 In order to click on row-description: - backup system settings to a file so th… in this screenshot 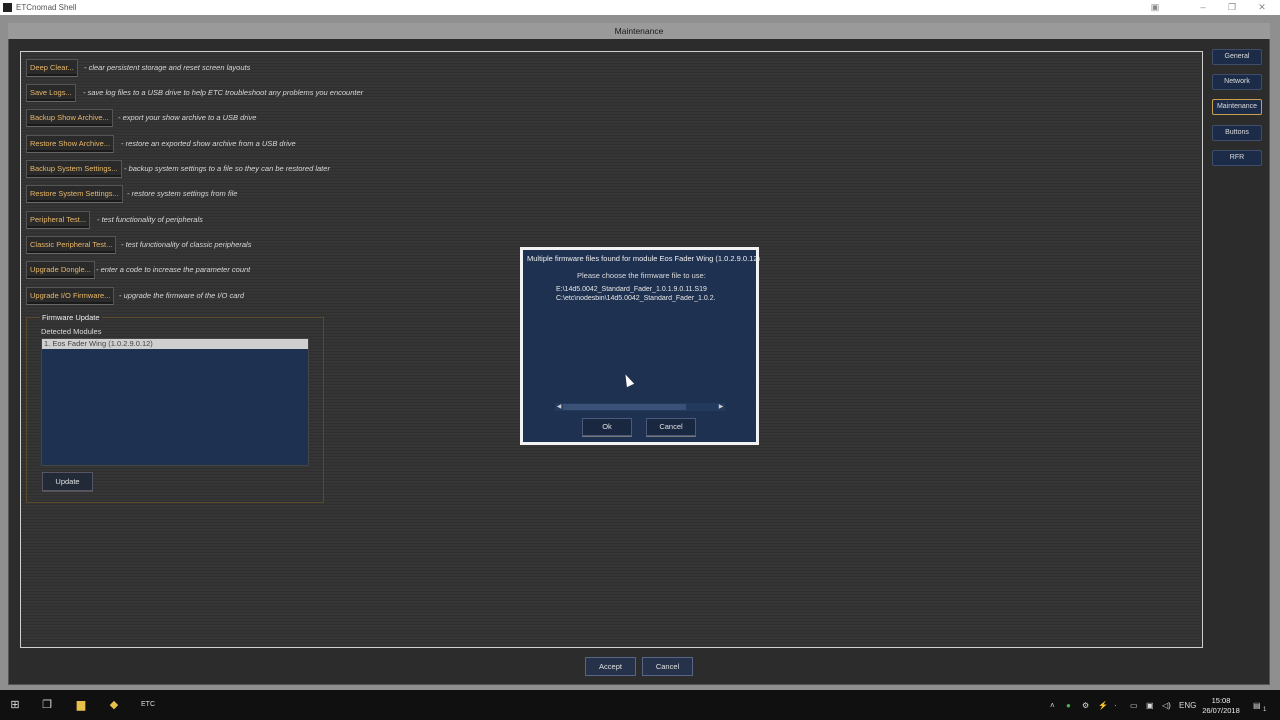, I will do `click(227, 168)`.